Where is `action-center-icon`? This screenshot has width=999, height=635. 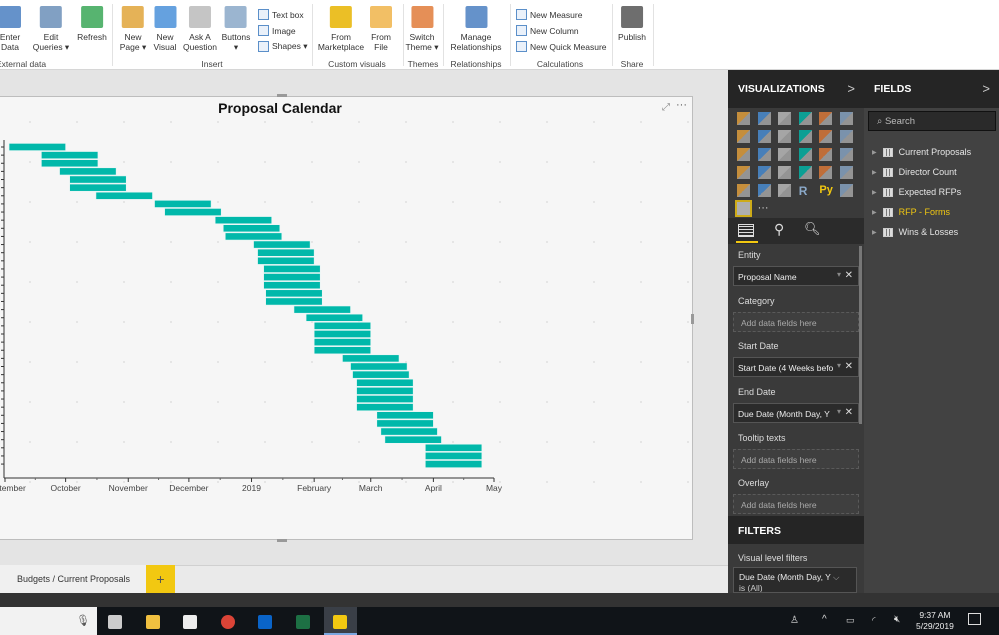 action-center-icon is located at coordinates (974, 619).